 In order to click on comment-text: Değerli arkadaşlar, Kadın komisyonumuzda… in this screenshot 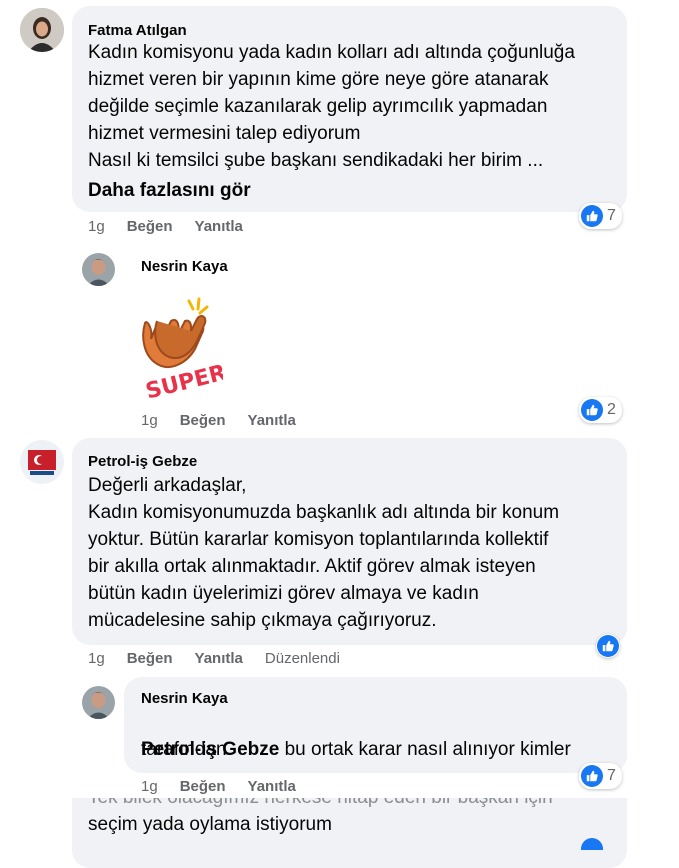, I will do `click(324, 553)`.